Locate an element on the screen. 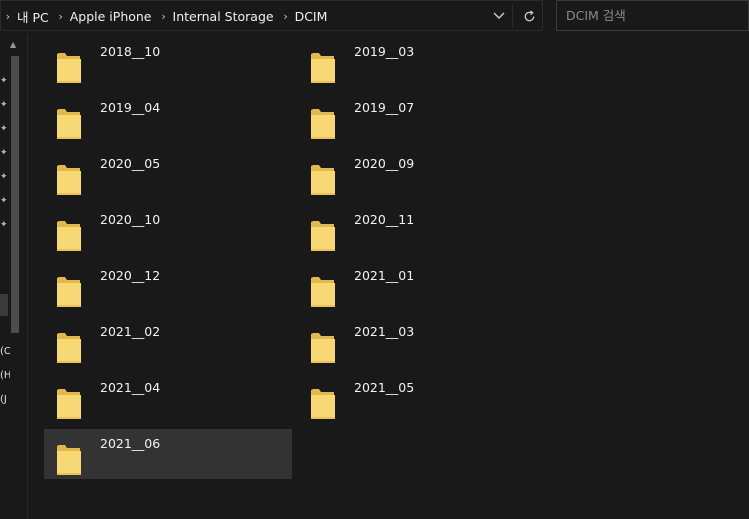  refresh-icon is located at coordinates (529, 15).